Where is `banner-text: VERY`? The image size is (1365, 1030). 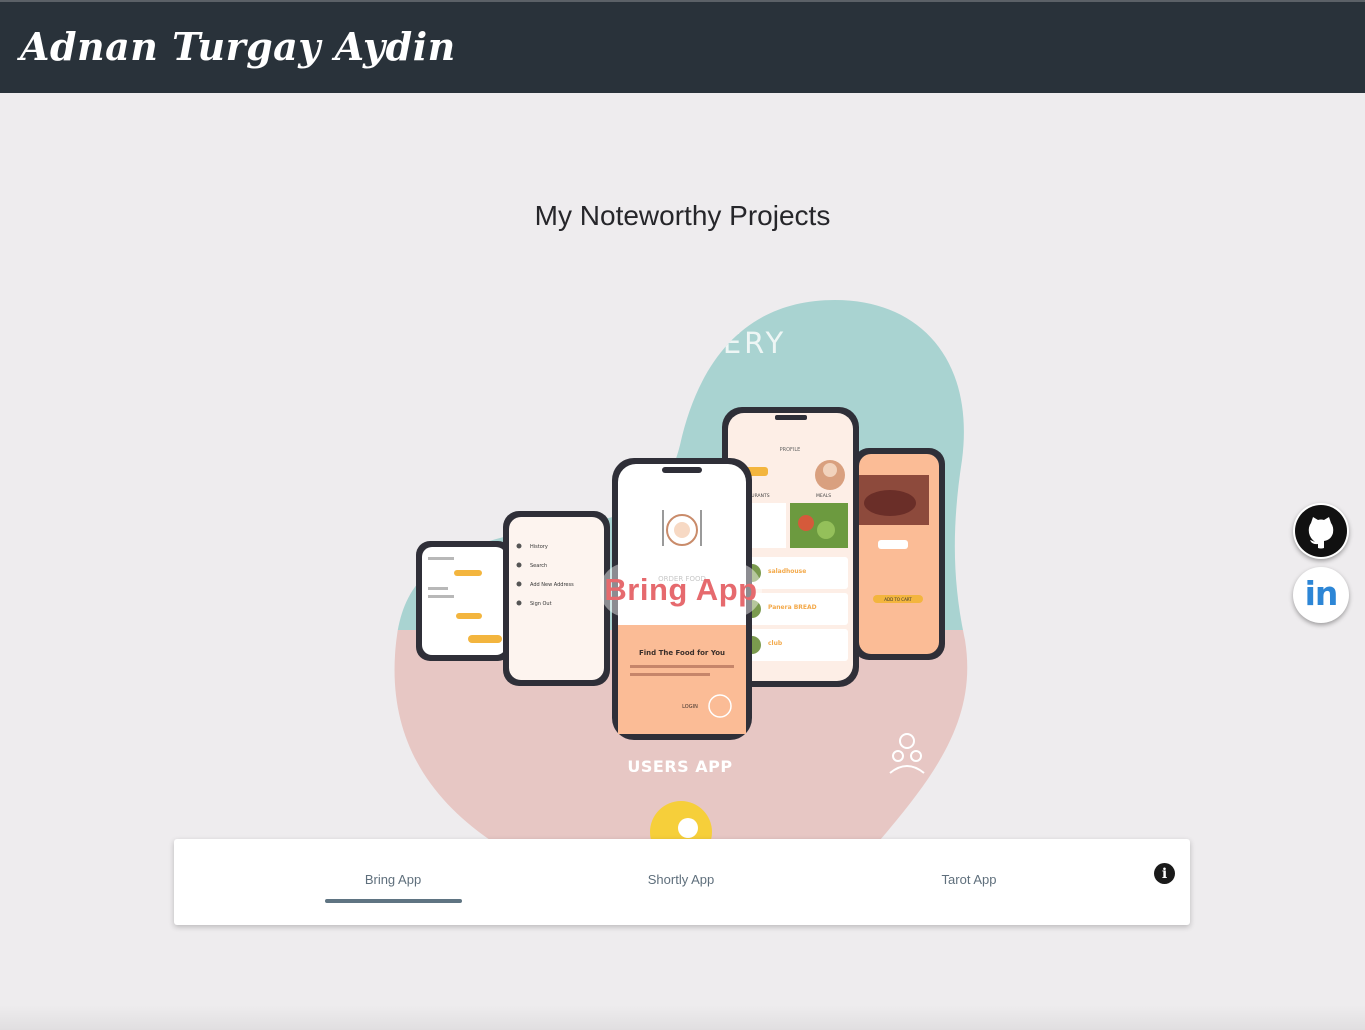 banner-text: VERY is located at coordinates (743, 343).